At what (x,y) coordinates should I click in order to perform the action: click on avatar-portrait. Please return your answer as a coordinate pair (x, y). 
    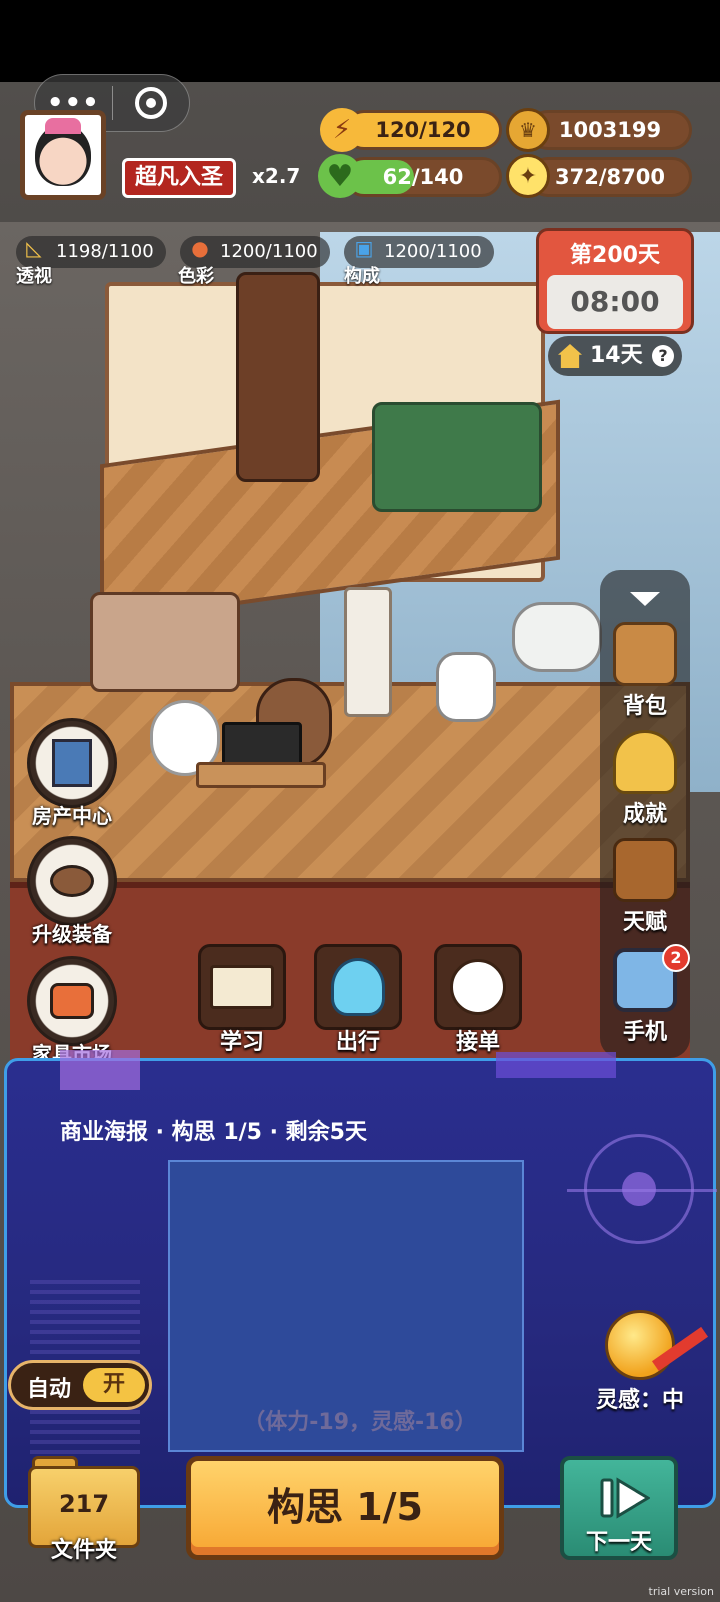
    Looking at the image, I should click on (63, 152).